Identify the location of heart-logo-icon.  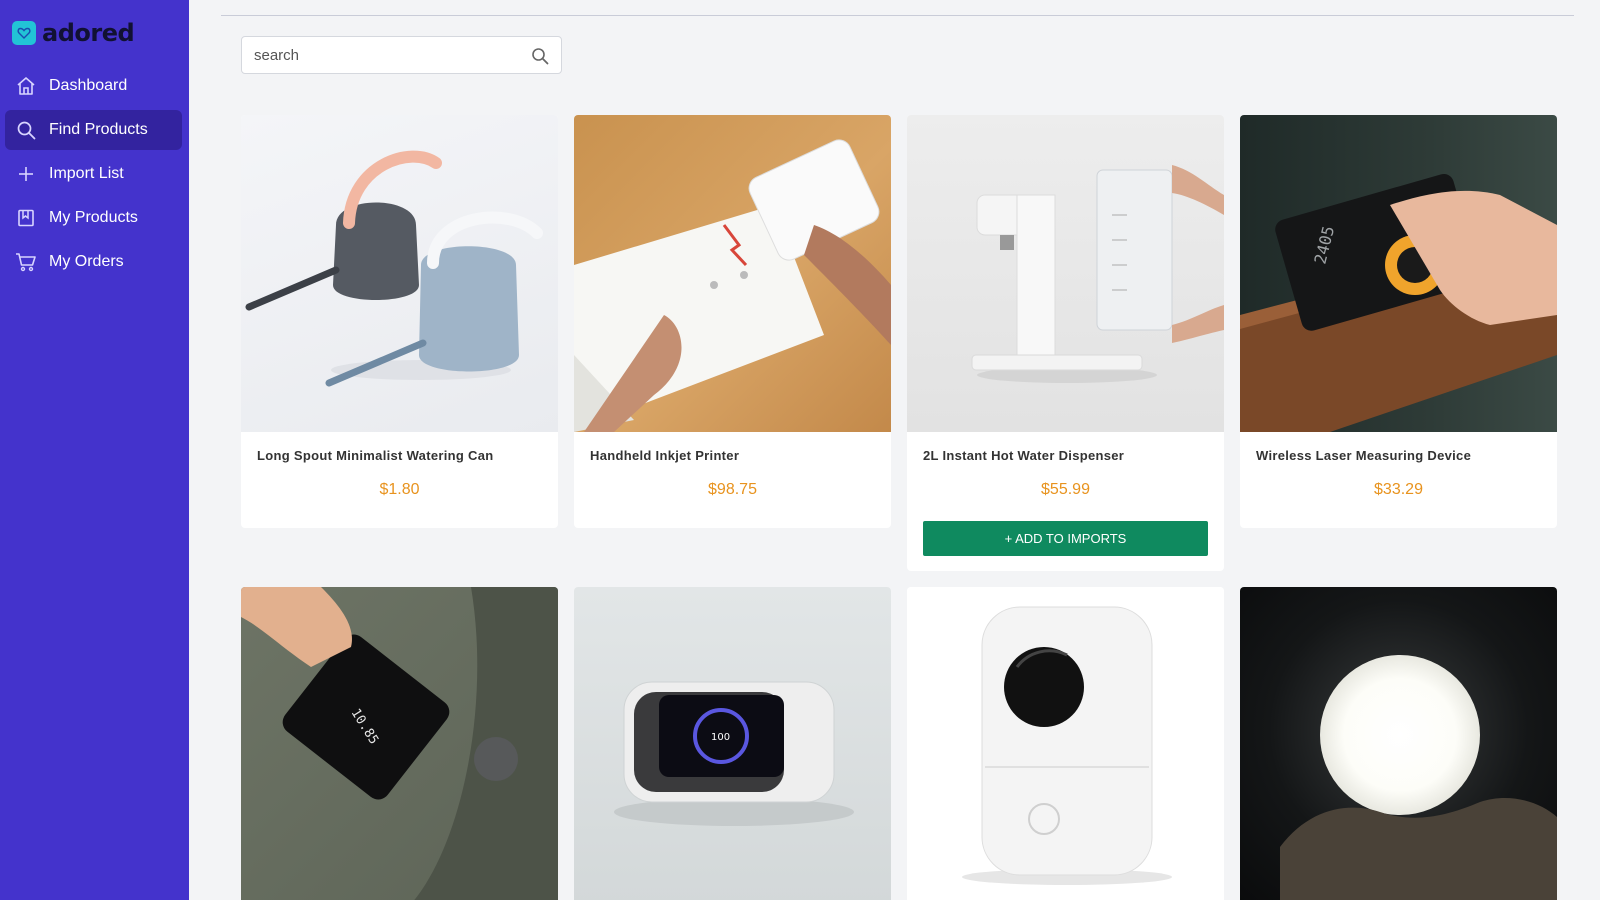
(24, 33).